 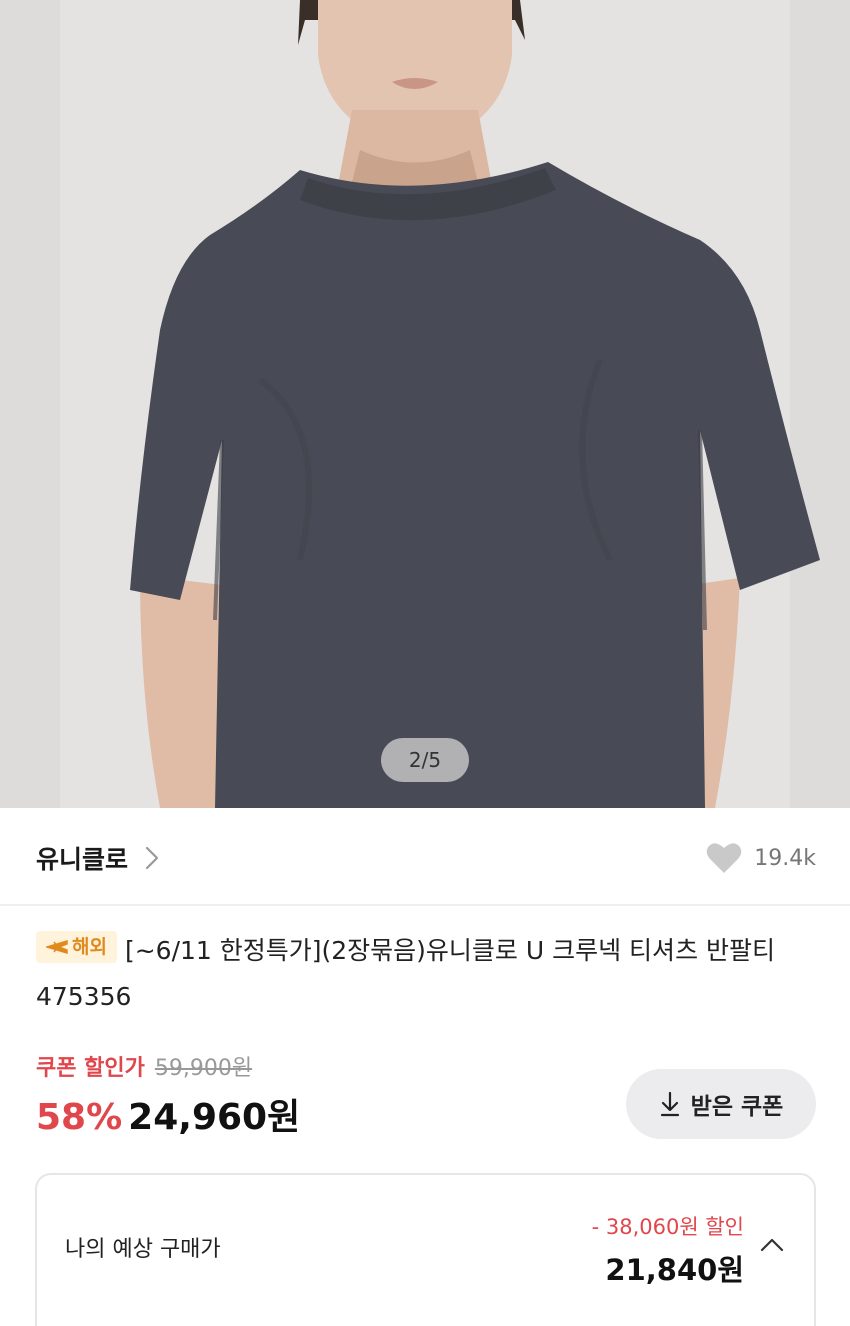 I want to click on chevron-up-icon, so click(x=772, y=1245).